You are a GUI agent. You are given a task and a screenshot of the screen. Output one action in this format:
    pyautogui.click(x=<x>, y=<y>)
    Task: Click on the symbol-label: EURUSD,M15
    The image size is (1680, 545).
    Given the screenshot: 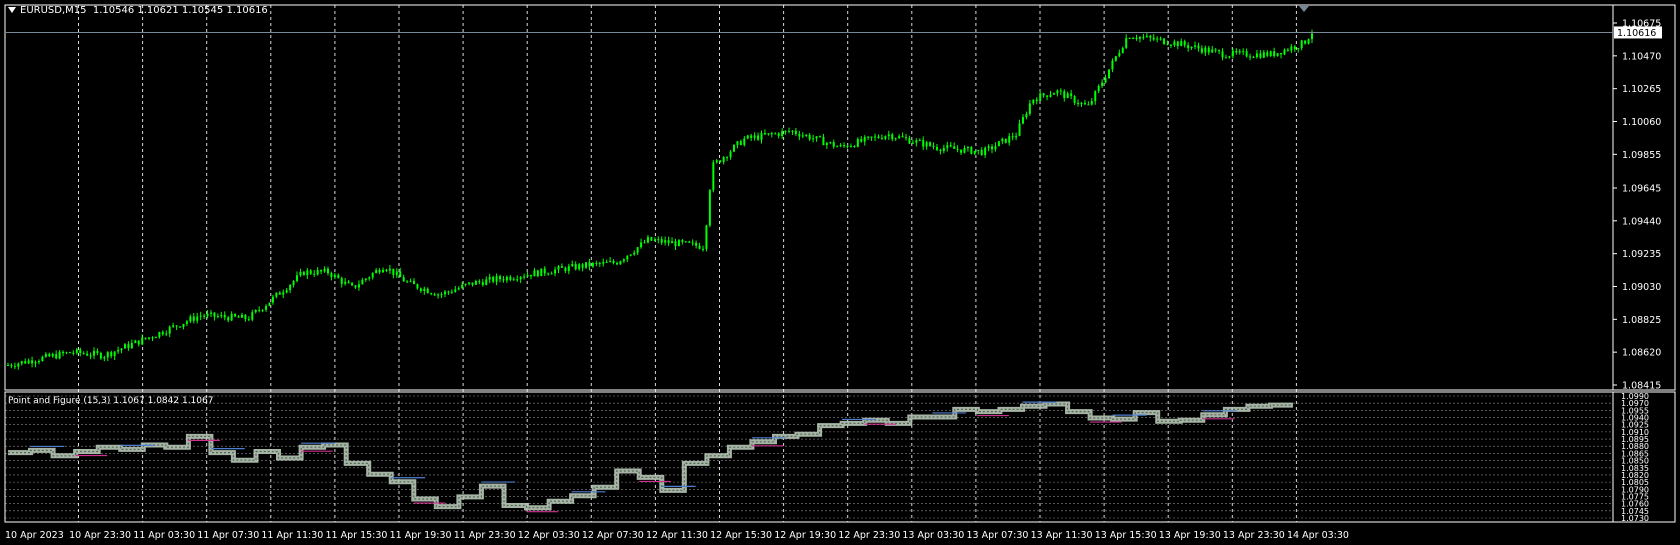 What is the action you would take?
    pyautogui.click(x=53, y=10)
    